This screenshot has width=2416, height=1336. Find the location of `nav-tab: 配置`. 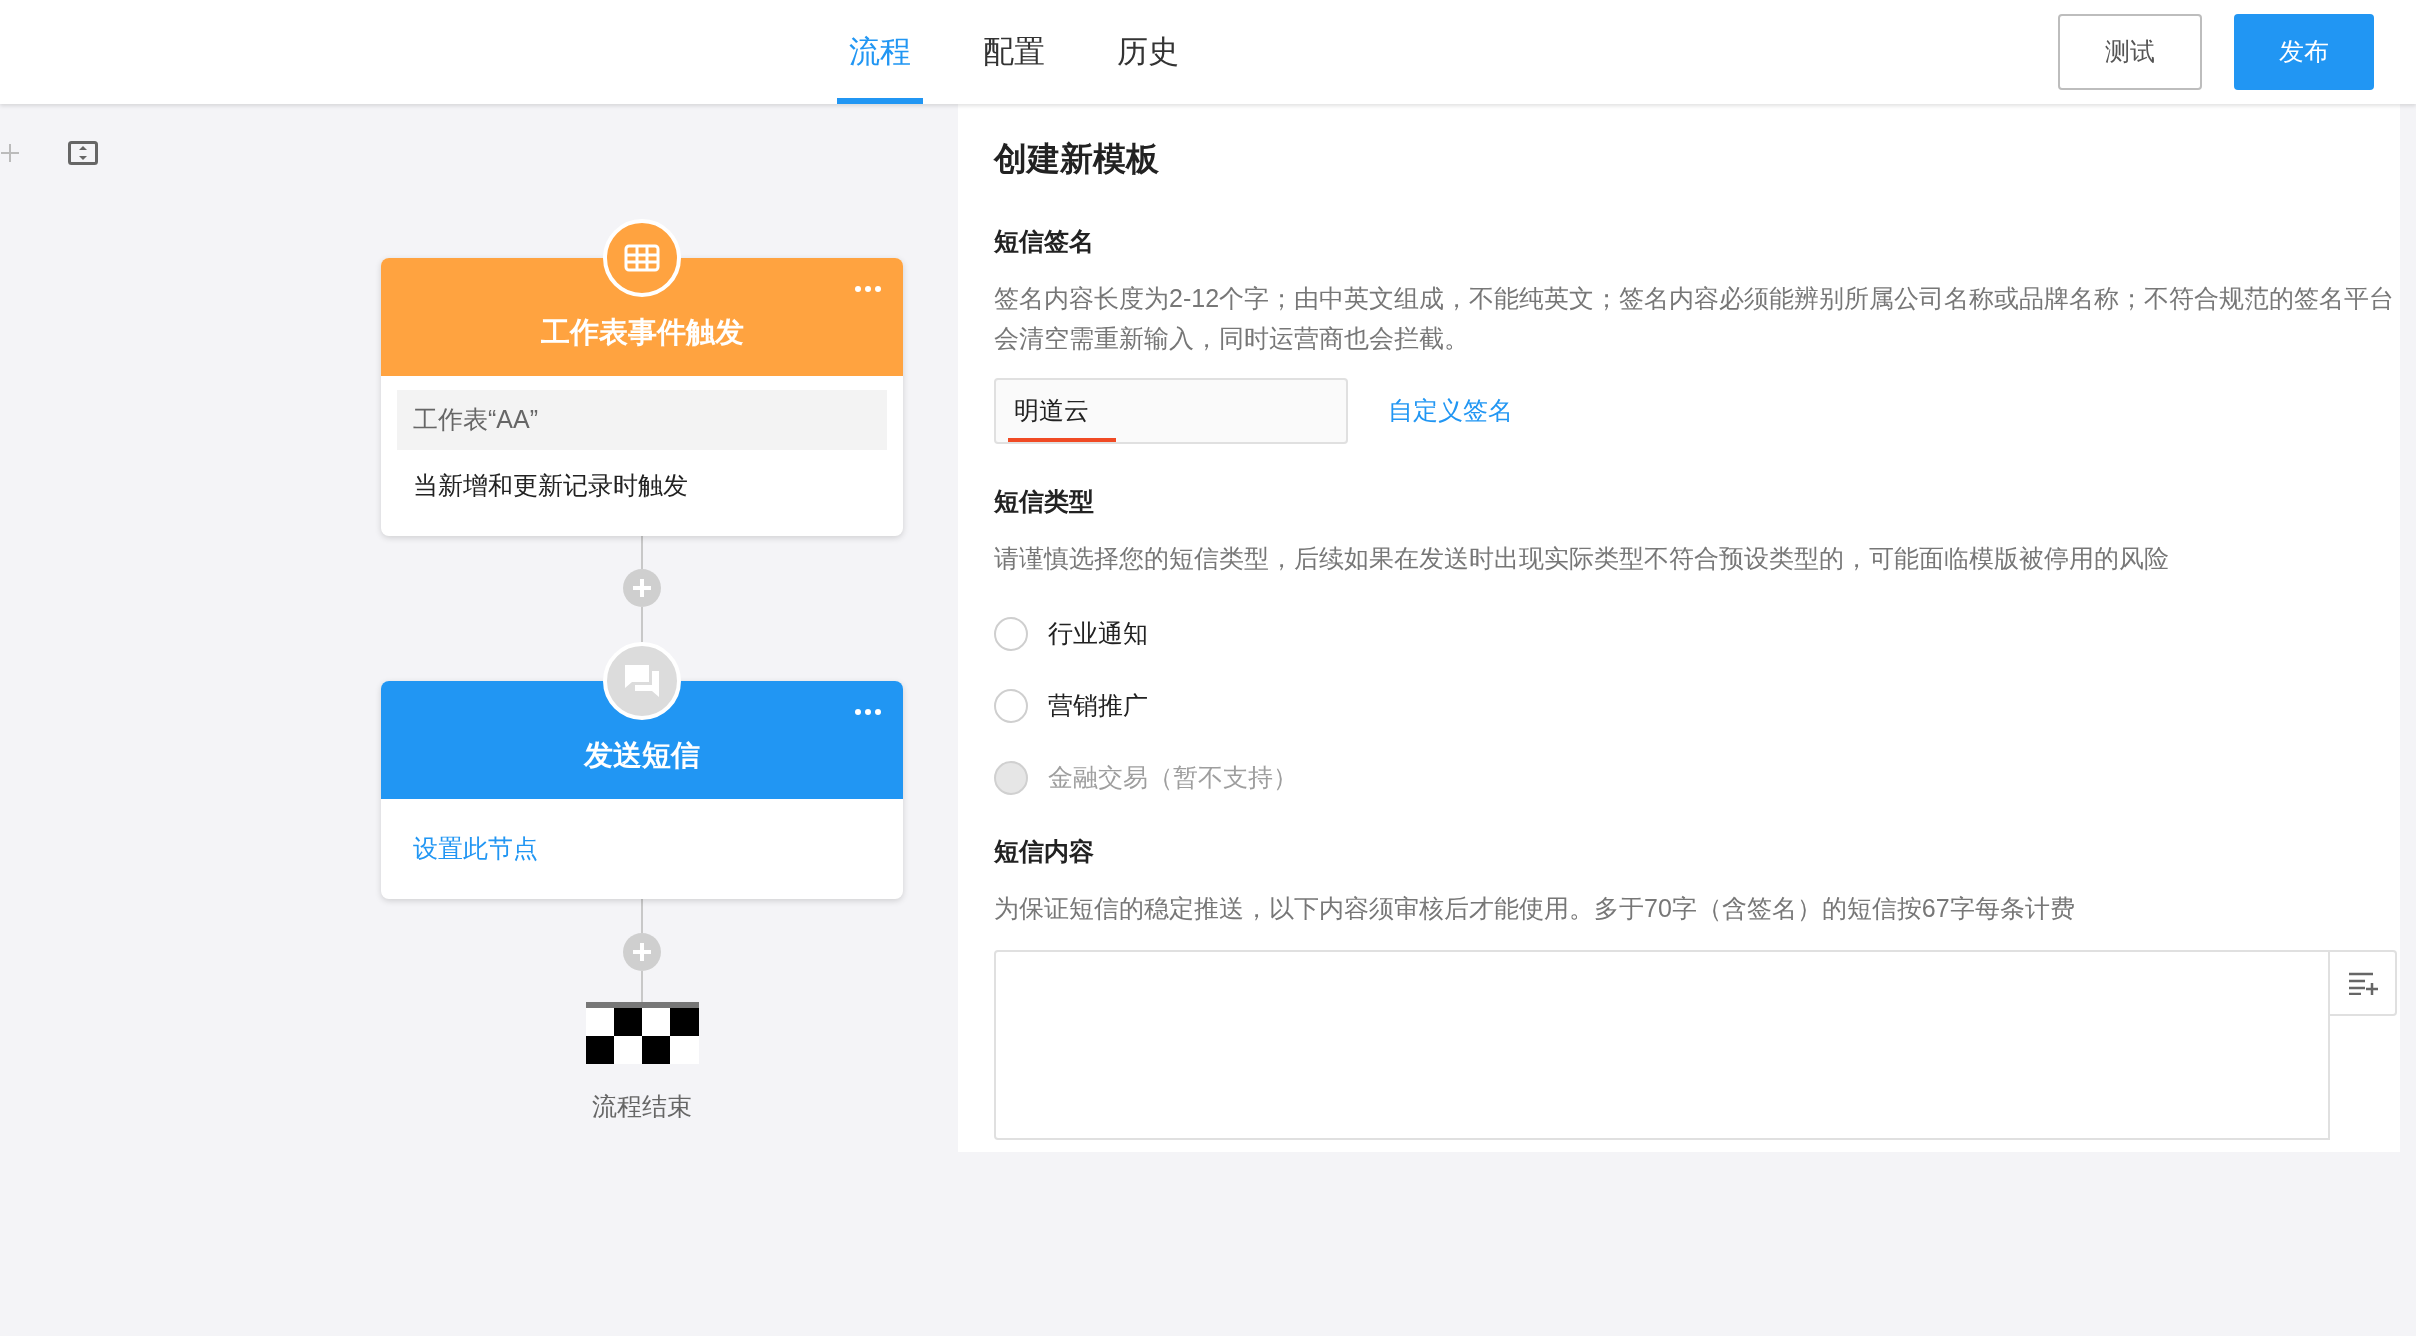

nav-tab: 配置 is located at coordinates (1014, 52).